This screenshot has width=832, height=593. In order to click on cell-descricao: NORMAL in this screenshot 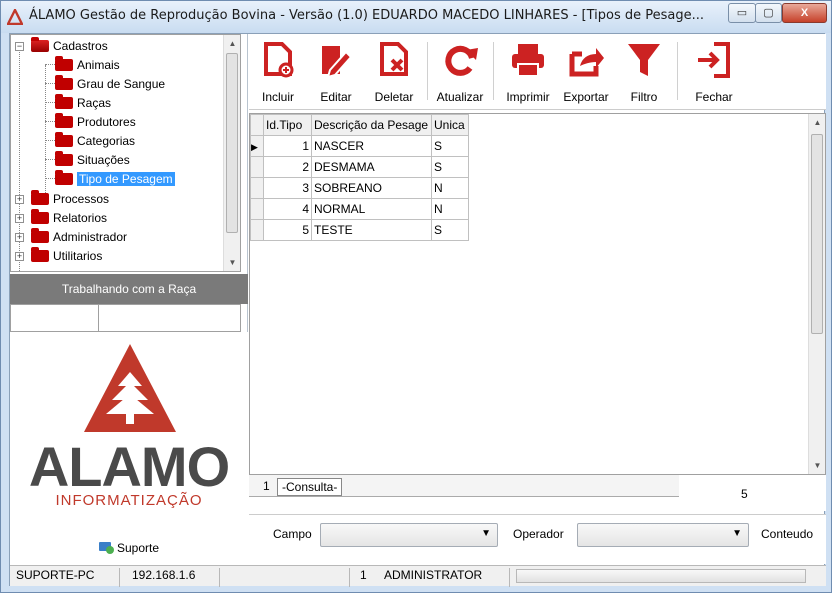, I will do `click(371, 209)`.